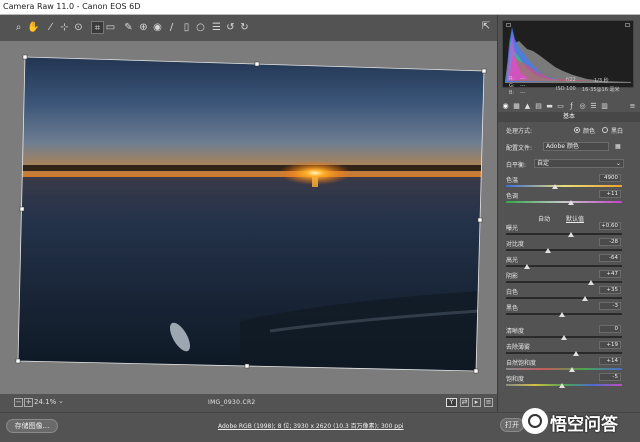  What do you see at coordinates (575, 218) in the screenshot?
I see `default-button: 默认值` at bounding box center [575, 218].